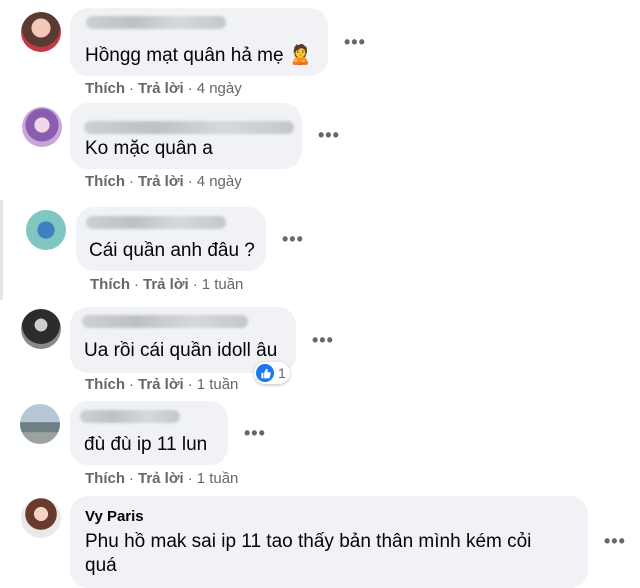  Describe the element at coordinates (146, 444) in the screenshot. I see `comment-text: đù đù ip 11 lun` at that location.